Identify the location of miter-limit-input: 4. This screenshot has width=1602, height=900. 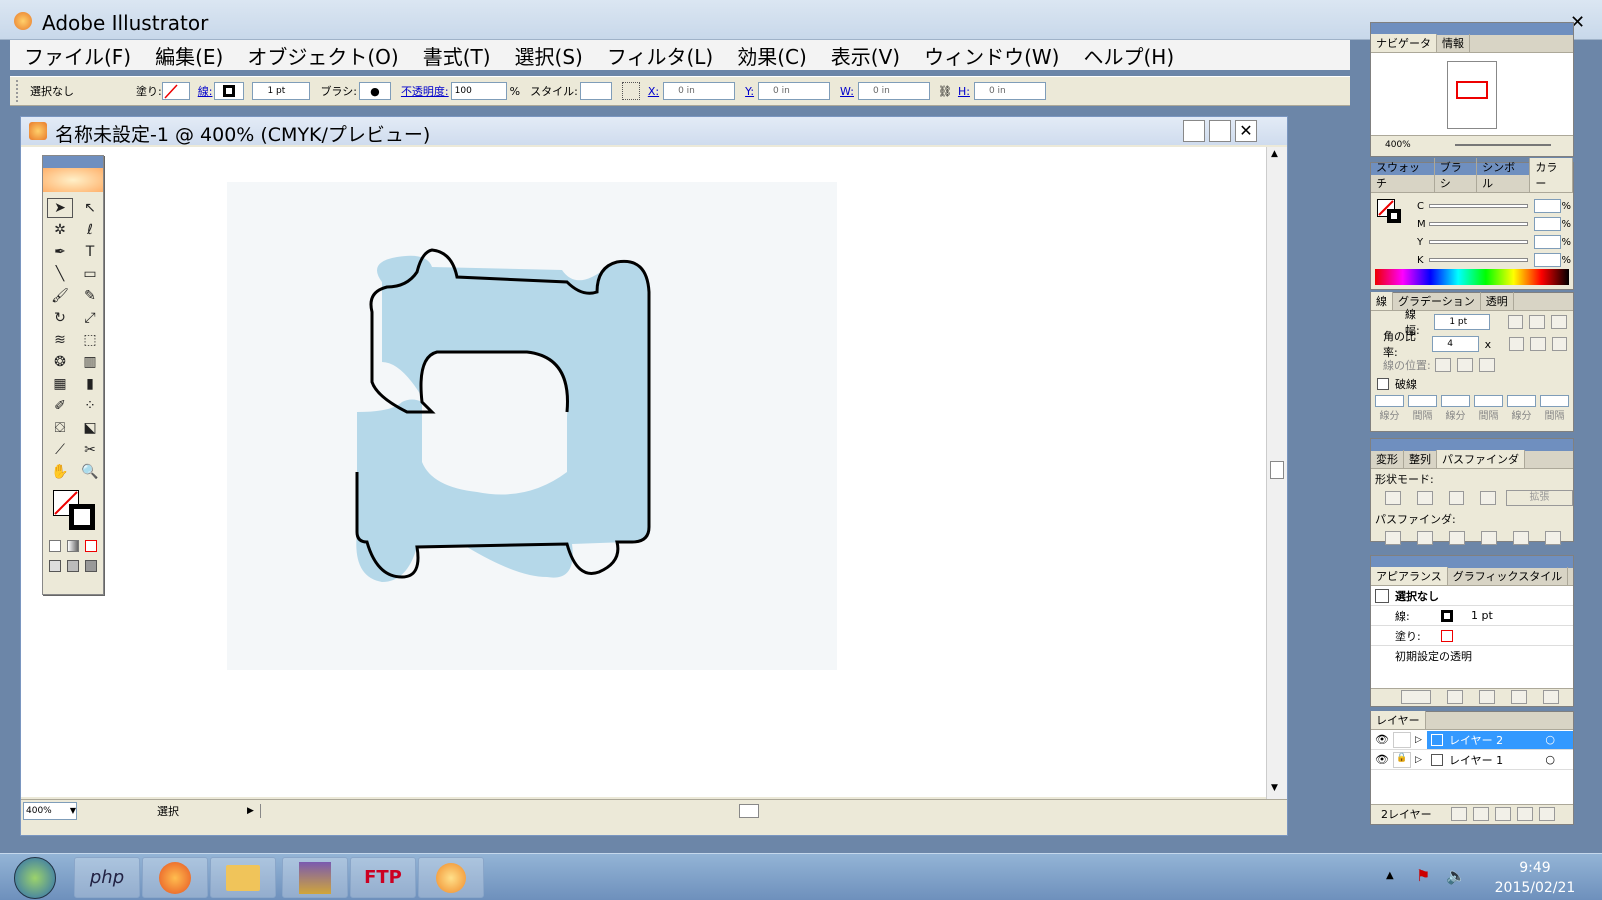
(1455, 344).